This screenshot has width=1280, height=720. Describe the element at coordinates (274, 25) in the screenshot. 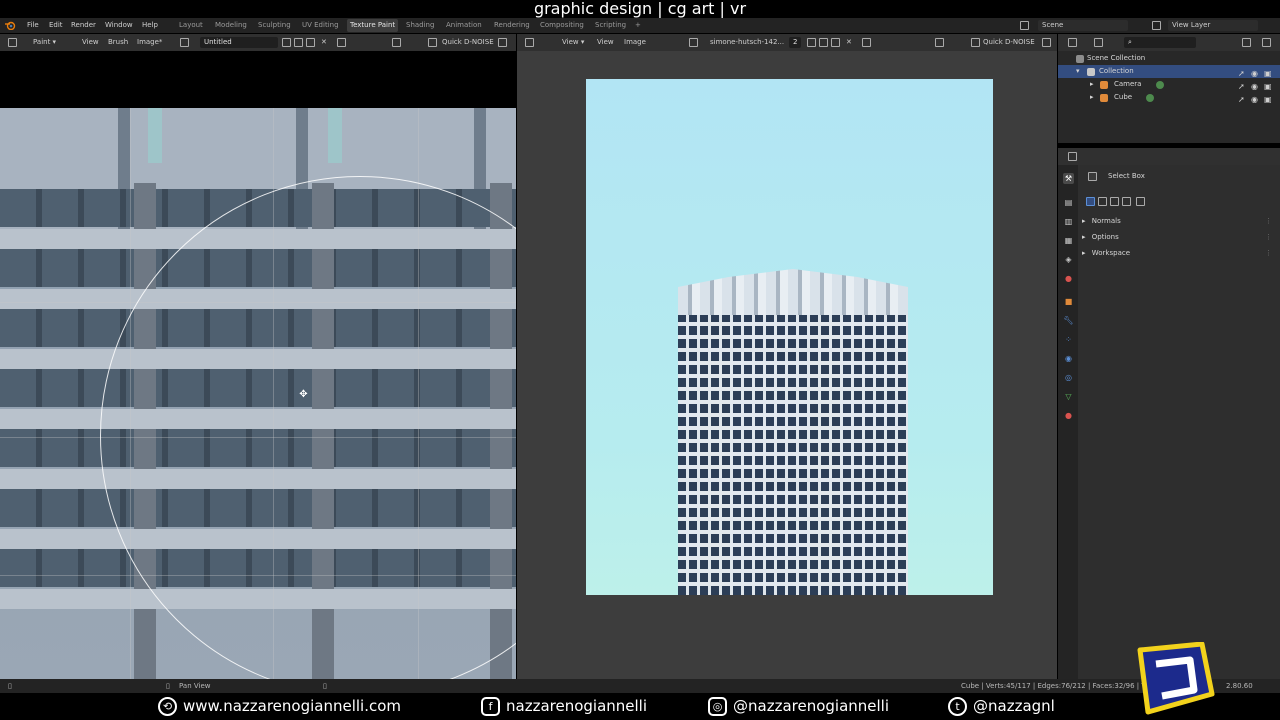

I see `tab-sculpting: Sculpting` at that location.